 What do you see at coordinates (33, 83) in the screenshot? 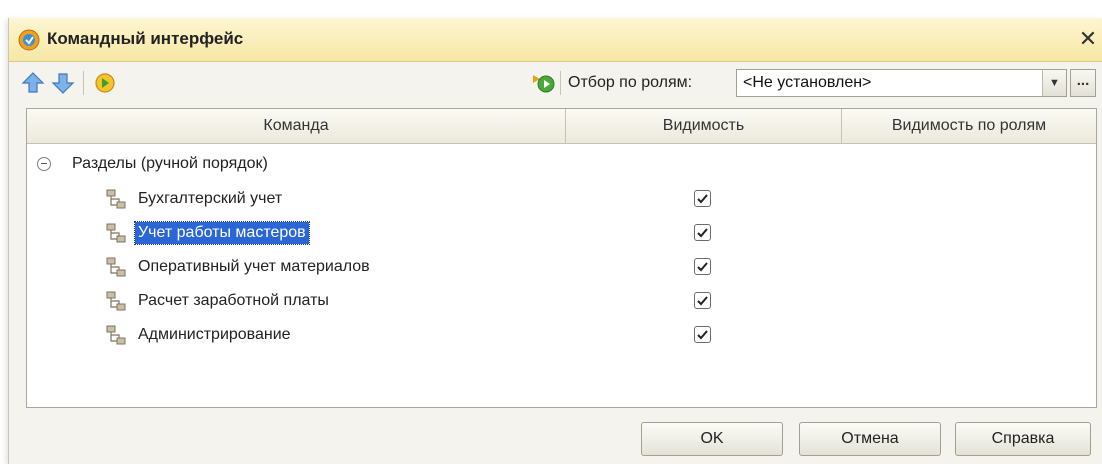
I see `arrow-up-icon` at bounding box center [33, 83].